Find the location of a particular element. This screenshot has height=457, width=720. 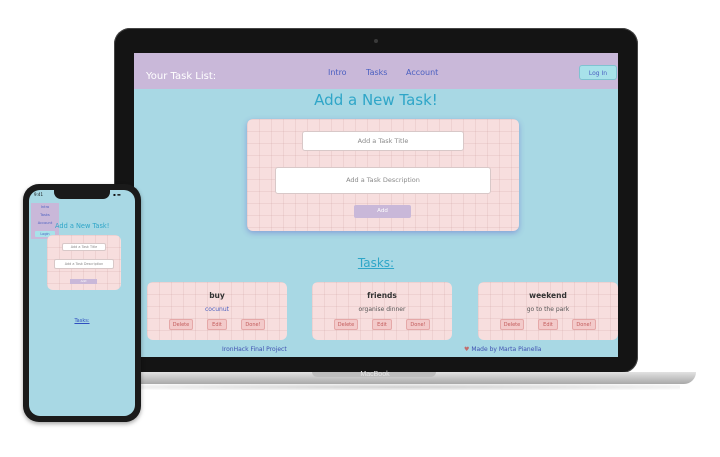

camera-icon is located at coordinates (376, 41).